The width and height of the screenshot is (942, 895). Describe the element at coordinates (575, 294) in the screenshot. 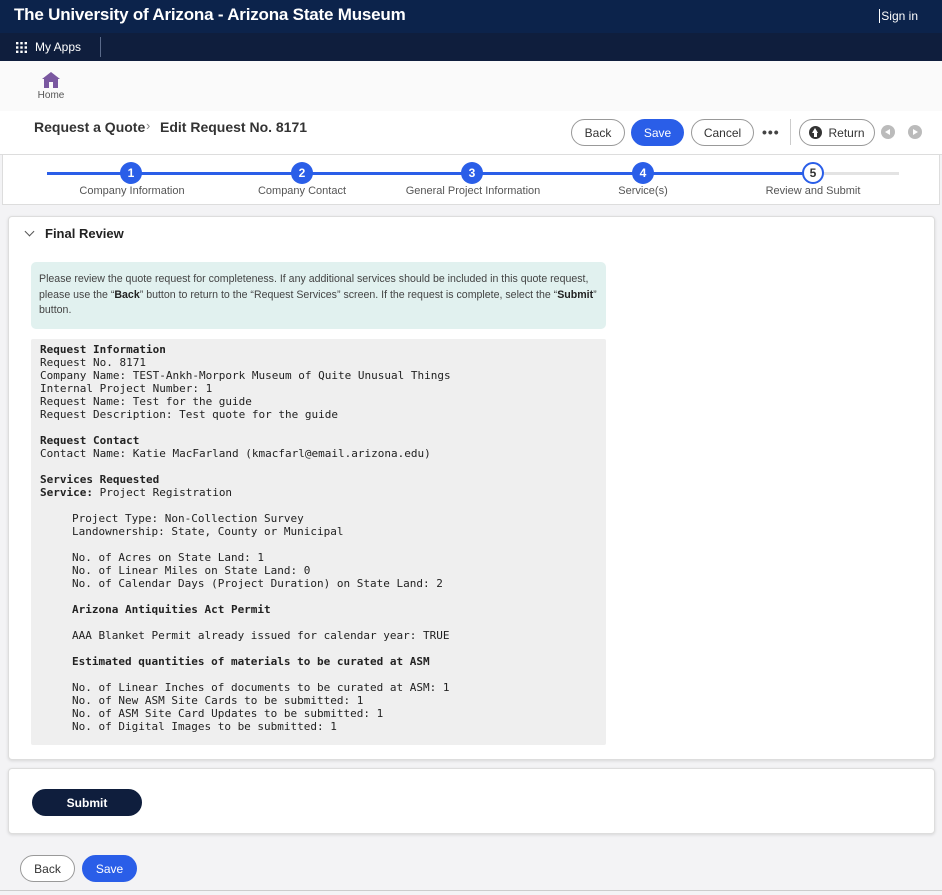

I see `notice-submit-word: Submit` at that location.